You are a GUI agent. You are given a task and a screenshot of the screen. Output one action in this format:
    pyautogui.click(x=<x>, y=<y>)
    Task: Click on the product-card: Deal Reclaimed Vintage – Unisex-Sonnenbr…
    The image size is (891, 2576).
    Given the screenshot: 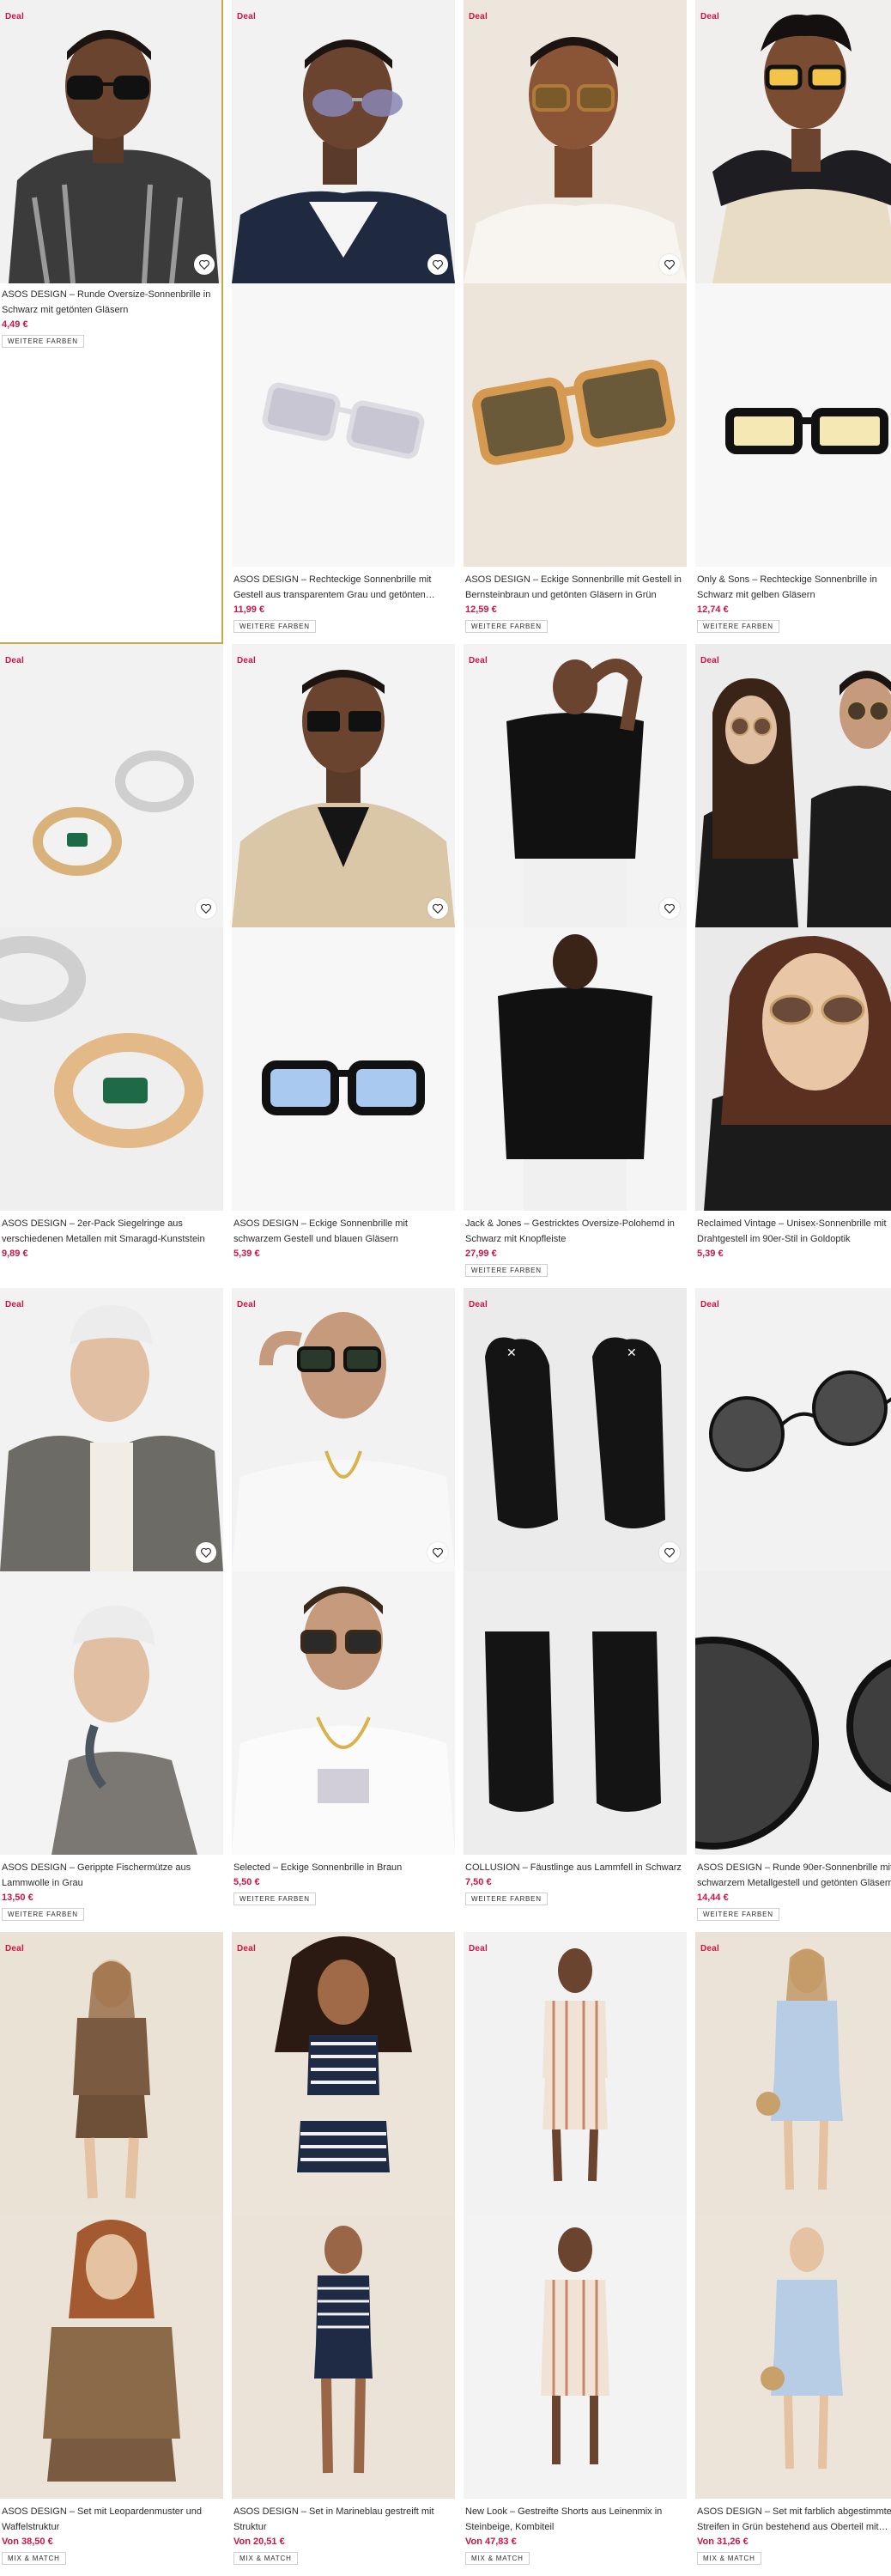 What is the action you would take?
    pyautogui.click(x=793, y=966)
    